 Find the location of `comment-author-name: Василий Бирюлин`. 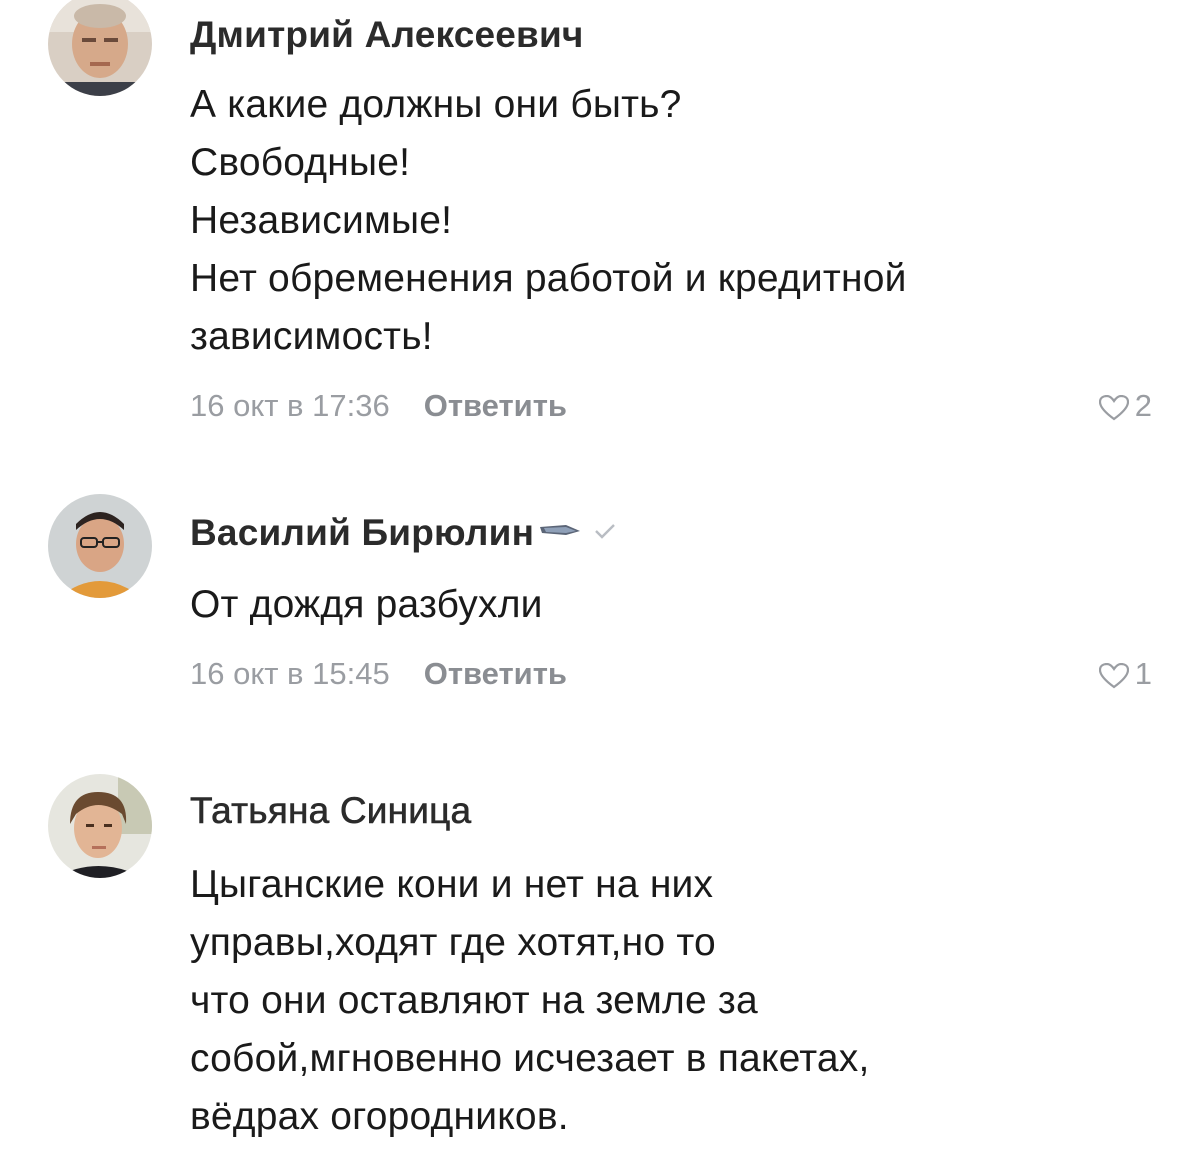

comment-author-name: Василий Бирюлин is located at coordinates (362, 532).